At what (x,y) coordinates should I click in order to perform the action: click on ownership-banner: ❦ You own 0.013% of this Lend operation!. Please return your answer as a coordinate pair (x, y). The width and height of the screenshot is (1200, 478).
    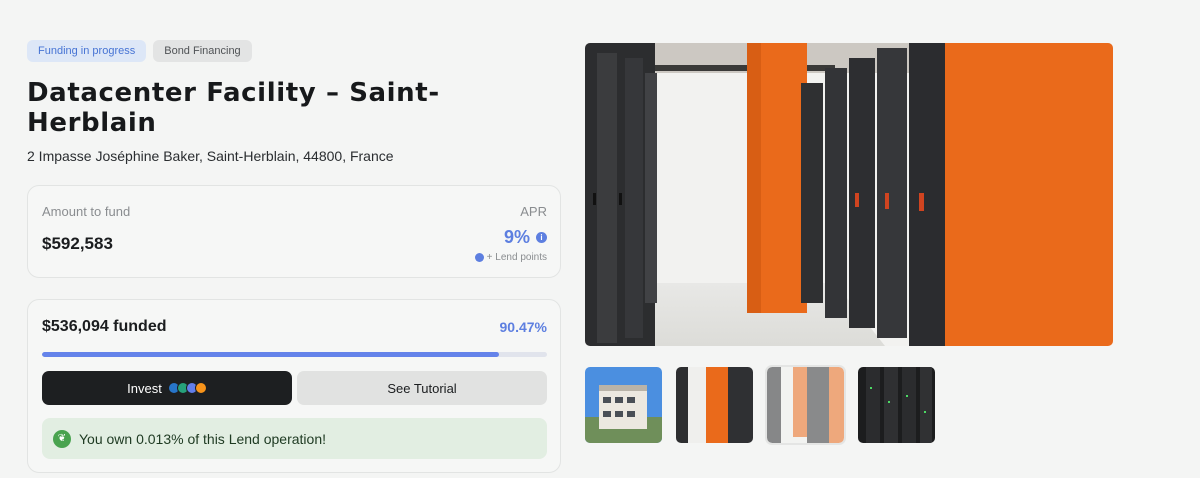
    Looking at the image, I should click on (294, 438).